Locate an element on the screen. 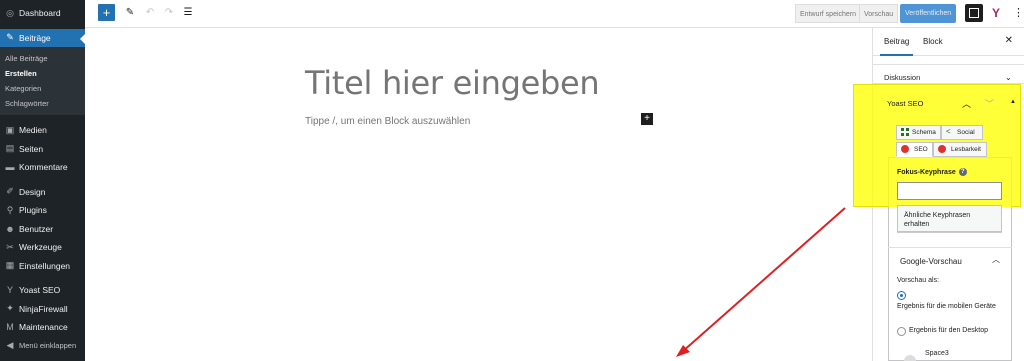 This screenshot has width=1024, height=361. design-icon: ✐ is located at coordinates (10, 191).